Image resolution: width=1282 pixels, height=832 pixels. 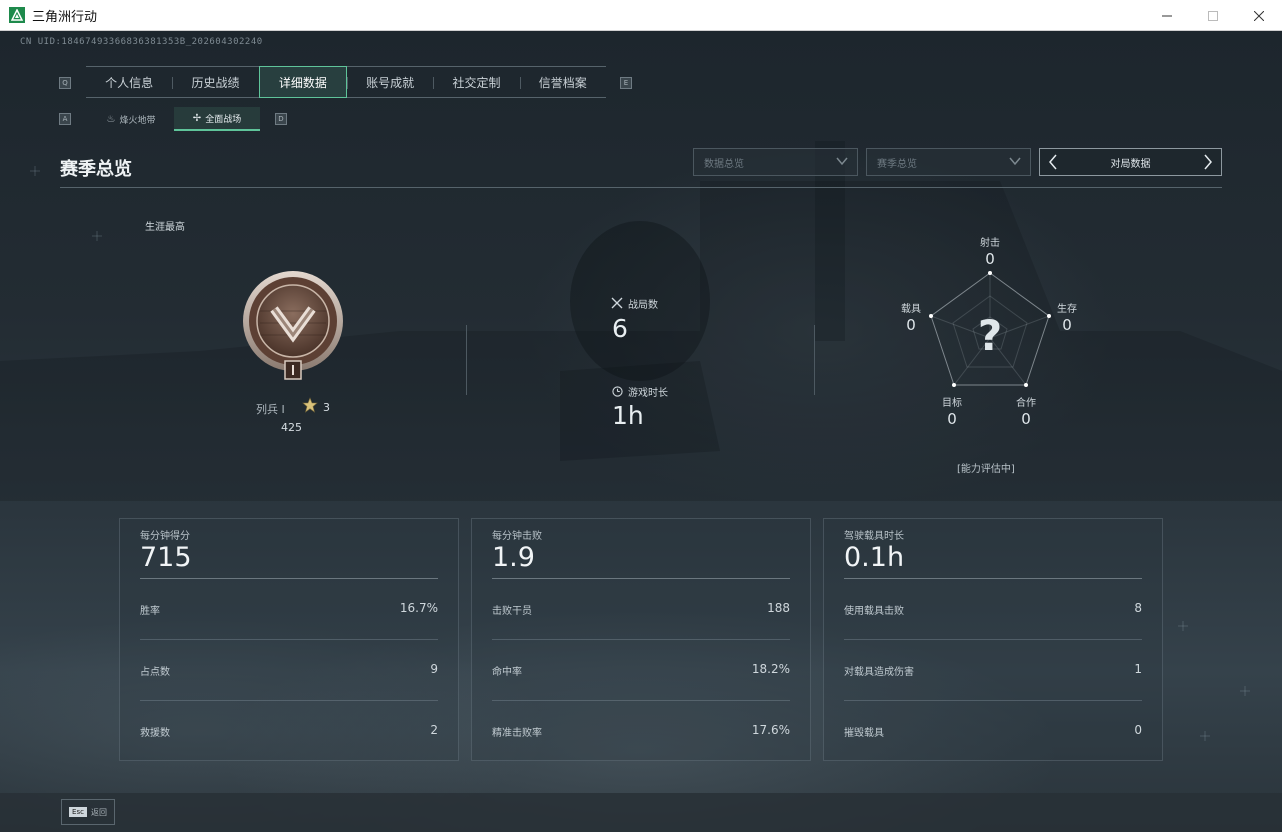 What do you see at coordinates (302, 82) in the screenshot?
I see `tab-detailed-data: 详细数据` at bounding box center [302, 82].